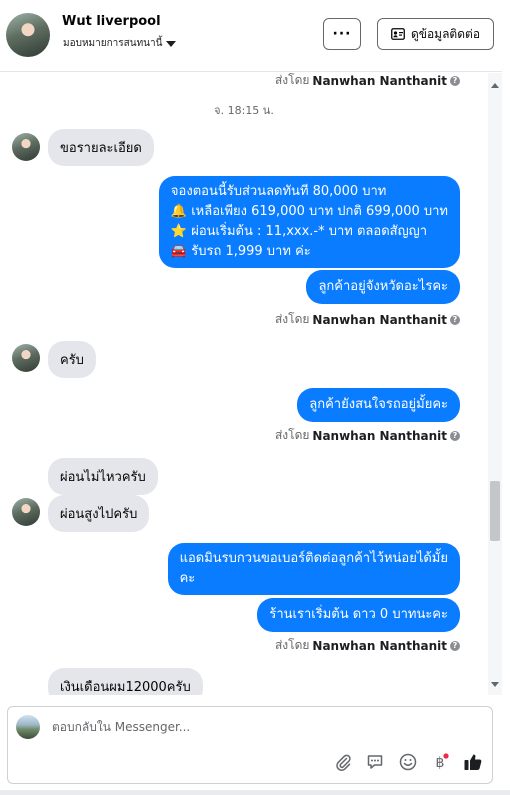  I want to click on window-bottom-edge, so click(255, 792).